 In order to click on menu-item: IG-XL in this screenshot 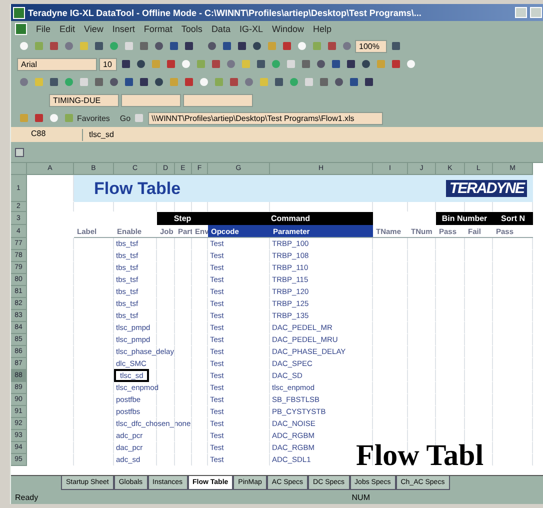, I will do `click(251, 29)`.